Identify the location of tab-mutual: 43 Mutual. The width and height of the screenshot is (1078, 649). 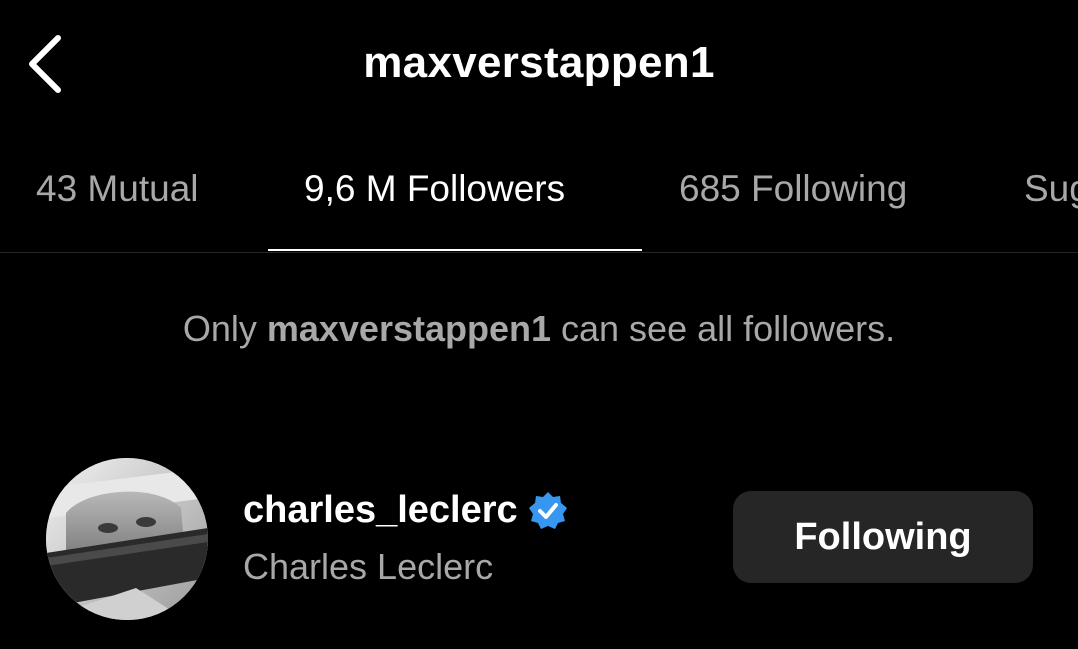
(117, 189).